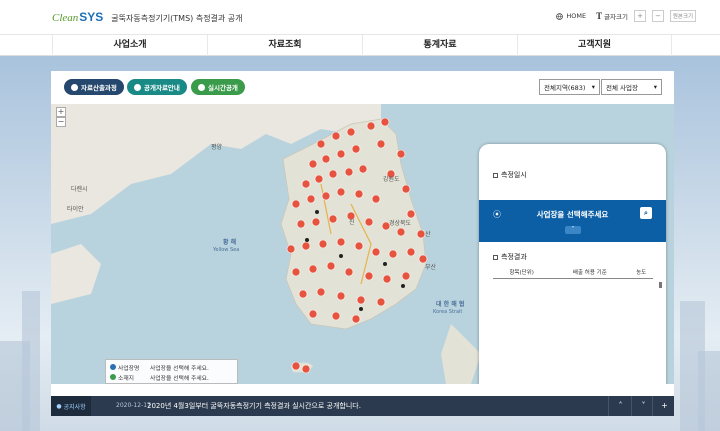 This screenshot has height=431, width=720. Describe the element at coordinates (576, 16) in the screenshot. I see `home-label: HOME` at that location.